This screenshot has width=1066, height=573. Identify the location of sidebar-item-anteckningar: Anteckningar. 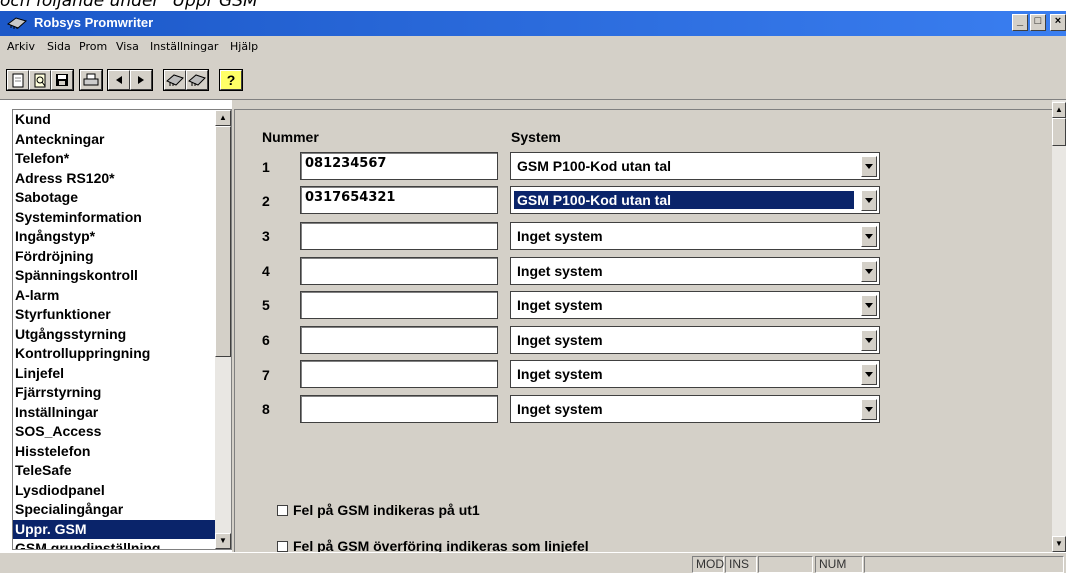
(115, 140).